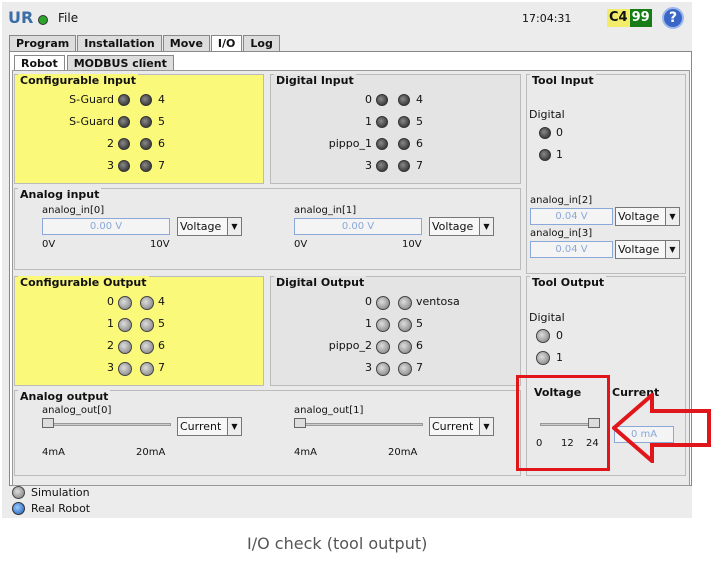 This screenshot has width=721, height=569. I want to click on sub-tabs: Robot MODBUS client, so click(95, 63).